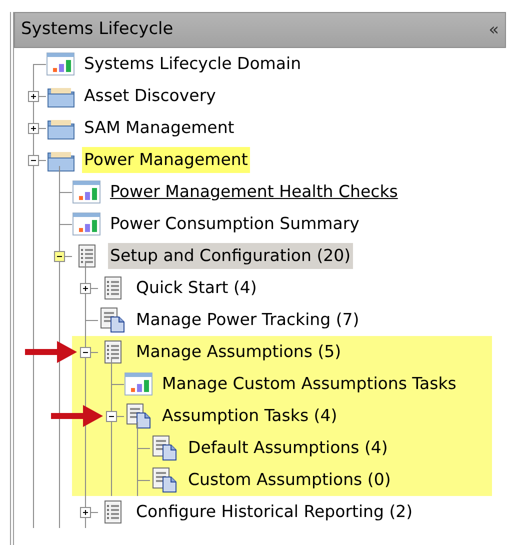 This screenshot has height=545, width=522. What do you see at coordinates (288, 448) in the screenshot?
I see `tree-item: Default Assumptions (4)` at bounding box center [288, 448].